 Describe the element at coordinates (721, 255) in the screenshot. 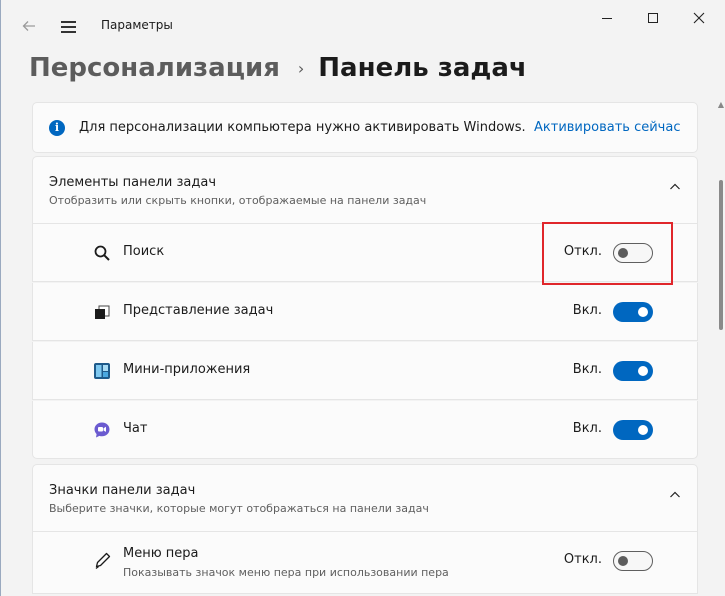

I see `scrollbar-thumb` at that location.